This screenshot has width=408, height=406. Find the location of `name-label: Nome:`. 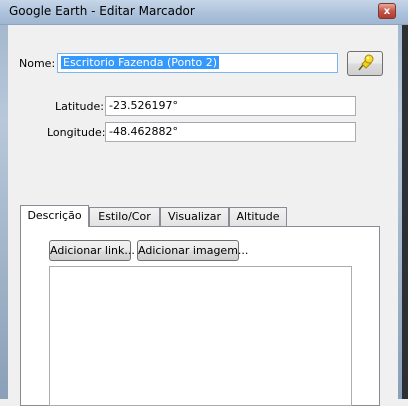

name-label: Nome: is located at coordinates (37, 63).